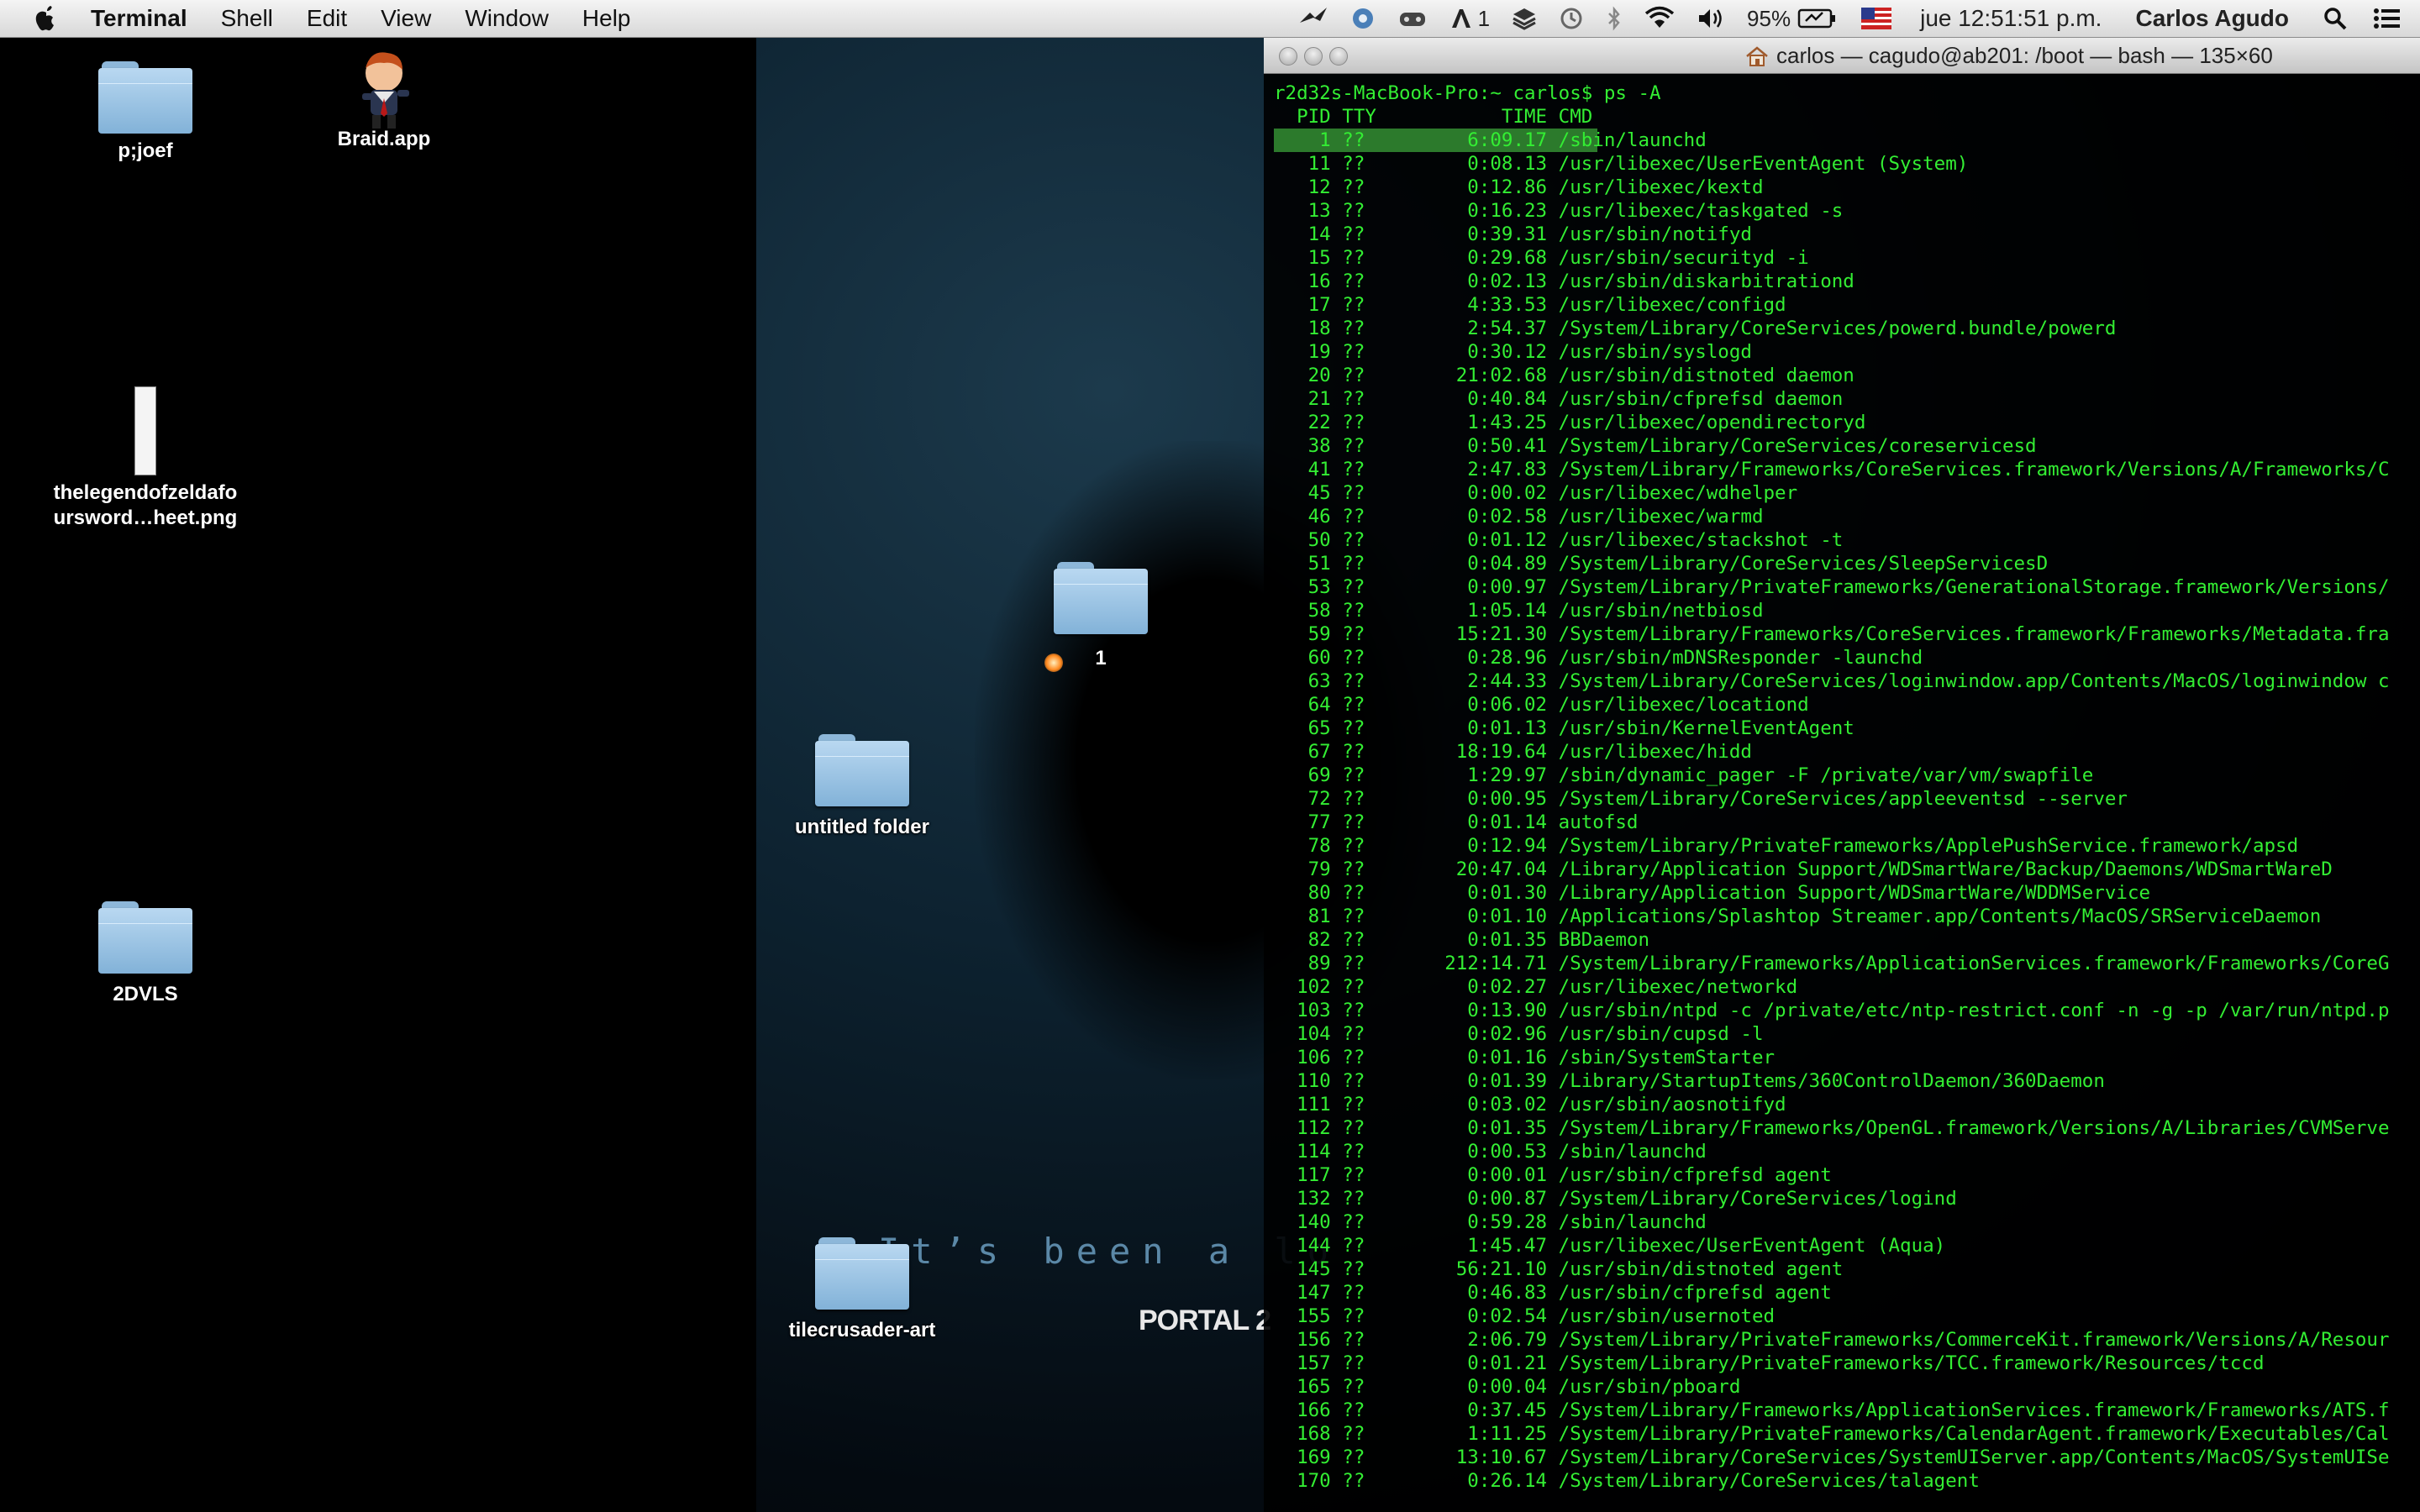 The height and width of the screenshot is (1512, 2420). I want to click on spotlight-search-icon, so click(2335, 18).